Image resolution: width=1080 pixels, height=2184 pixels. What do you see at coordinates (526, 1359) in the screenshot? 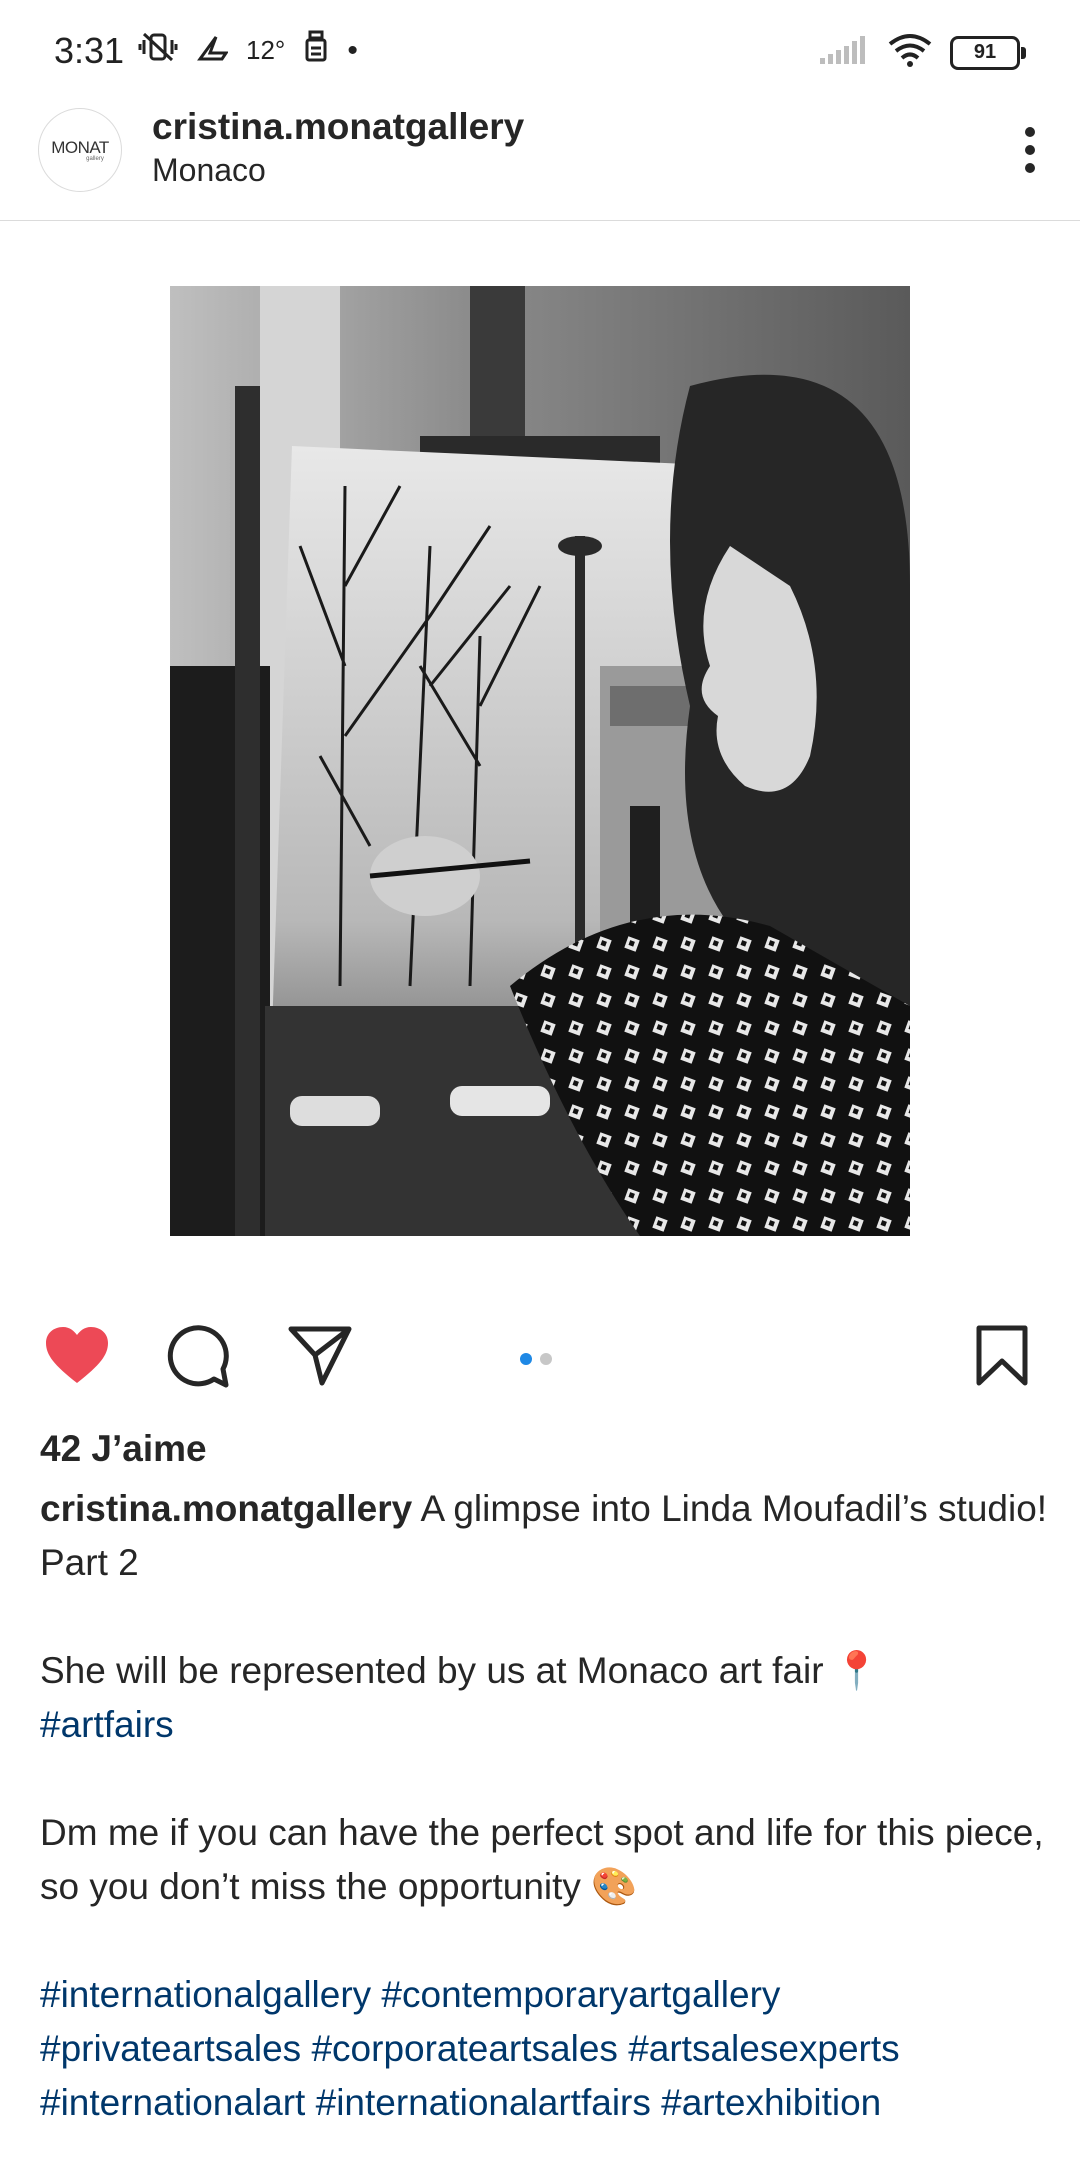
I see `carousel-dot-active` at bounding box center [526, 1359].